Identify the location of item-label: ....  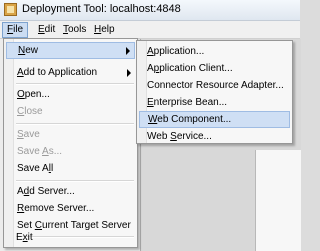
(279, 85).